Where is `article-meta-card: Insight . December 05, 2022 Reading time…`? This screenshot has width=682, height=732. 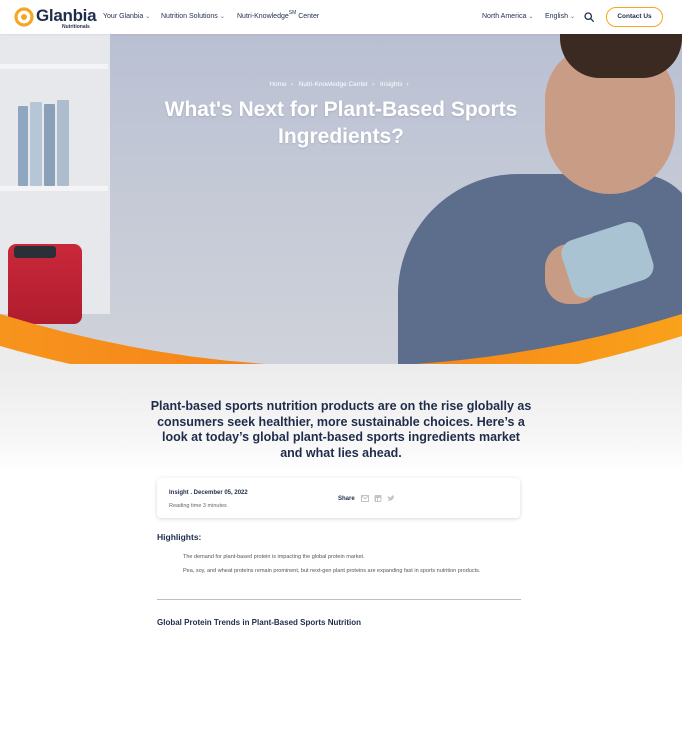 article-meta-card: Insight . December 05, 2022 Reading time… is located at coordinates (338, 498).